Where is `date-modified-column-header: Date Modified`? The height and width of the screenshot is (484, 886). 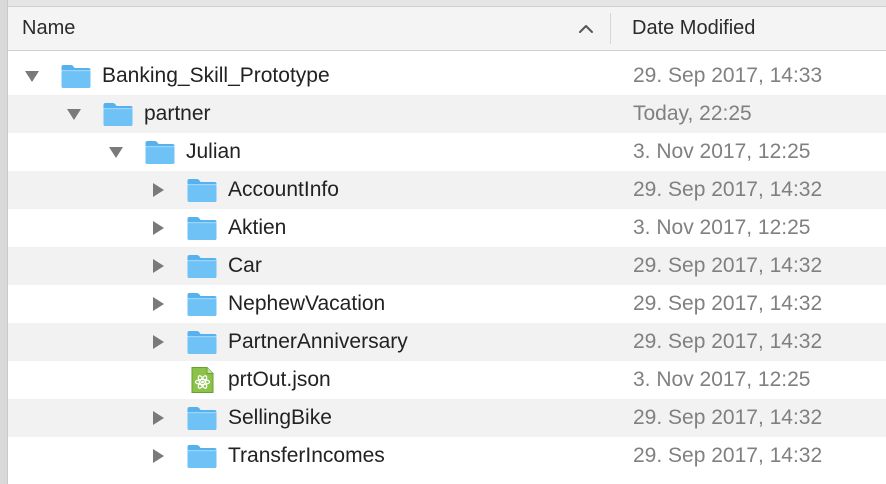 date-modified-column-header: Date Modified is located at coordinates (752, 28).